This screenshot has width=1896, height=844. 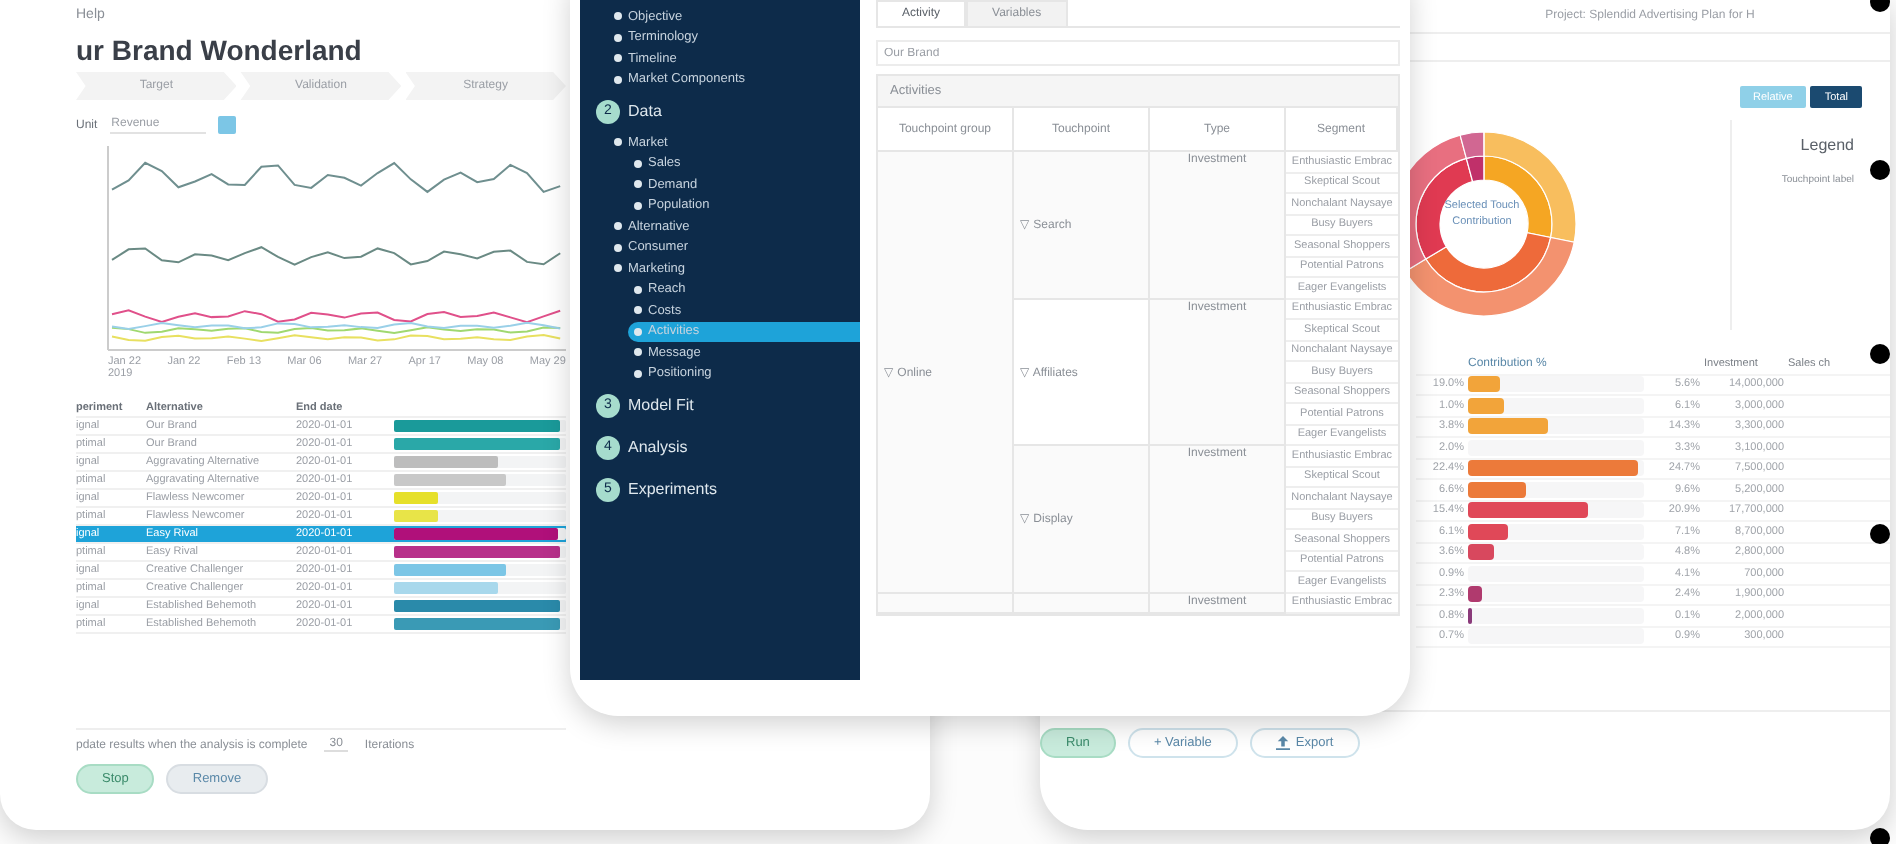 I want to click on legend-title: Legend, so click(x=1827, y=145).